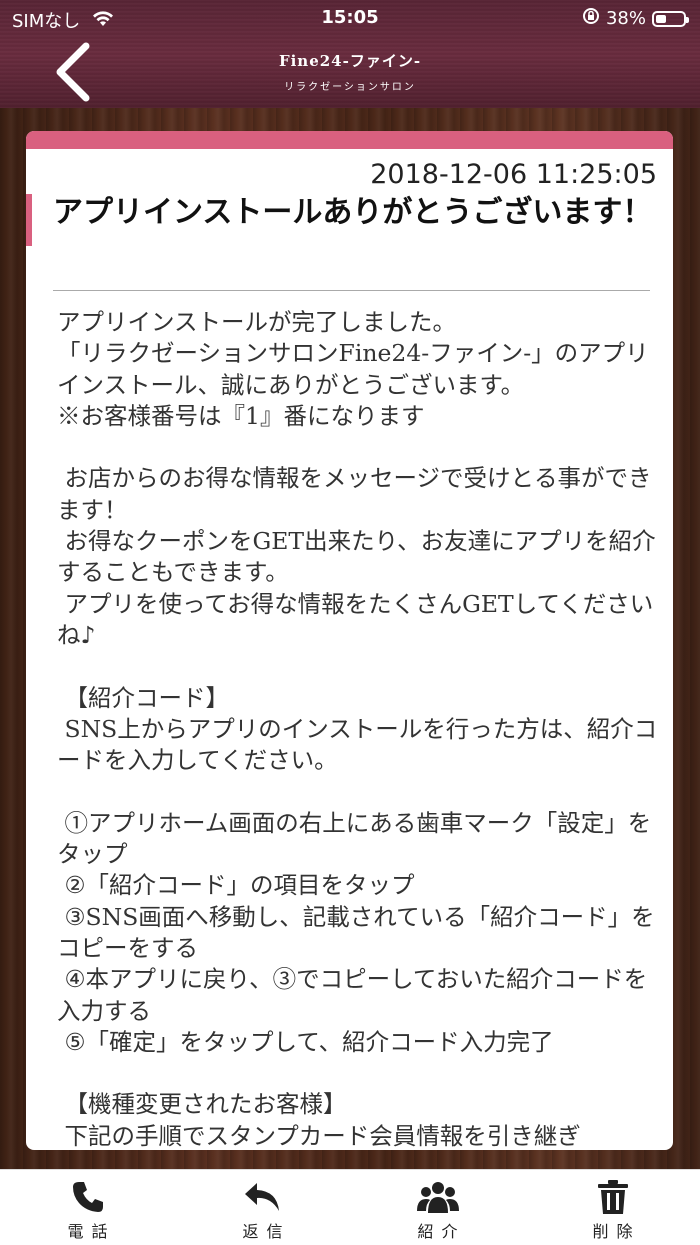 This screenshot has width=700, height=1245. What do you see at coordinates (350, 87) in the screenshot?
I see `page-subtitle: リラクゼーションサロン` at bounding box center [350, 87].